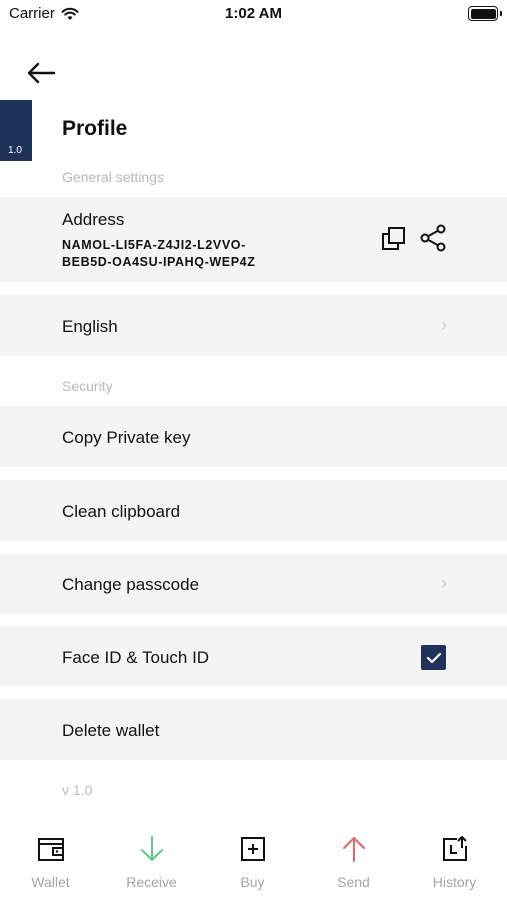  I want to click on address-title: Address, so click(93, 219).